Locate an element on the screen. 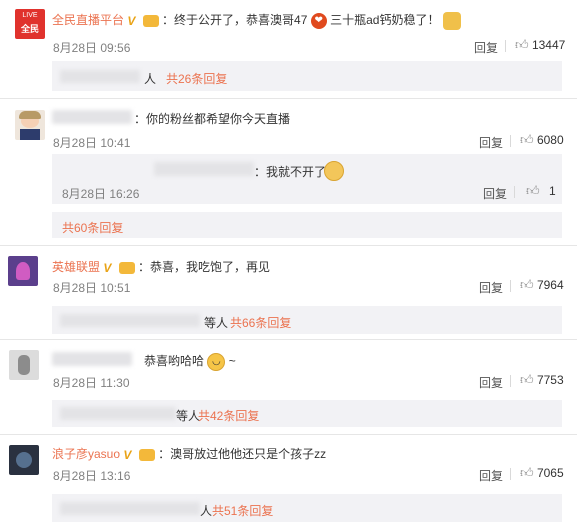 The image size is (577, 522). reply-summary: 人 共26条回复 is located at coordinates (307, 76).